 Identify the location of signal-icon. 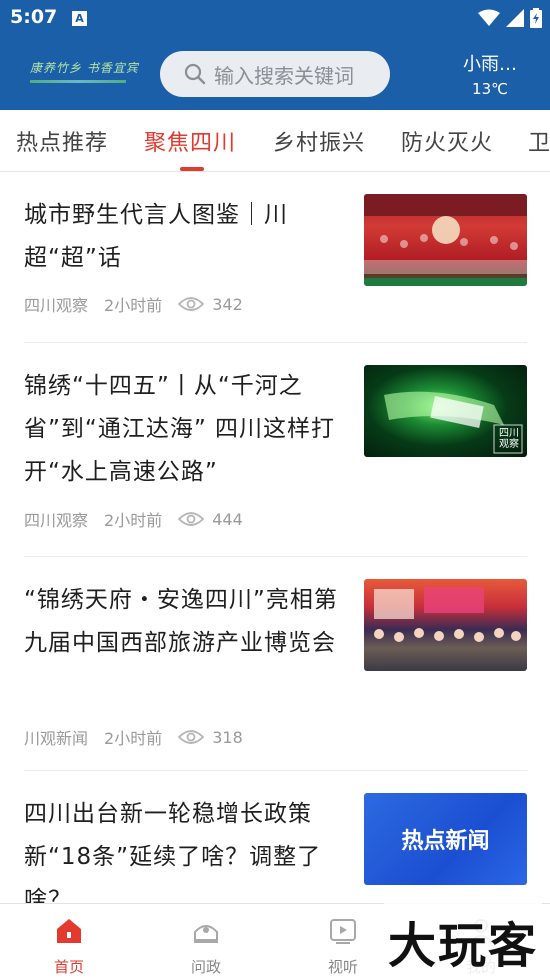
(515, 18).